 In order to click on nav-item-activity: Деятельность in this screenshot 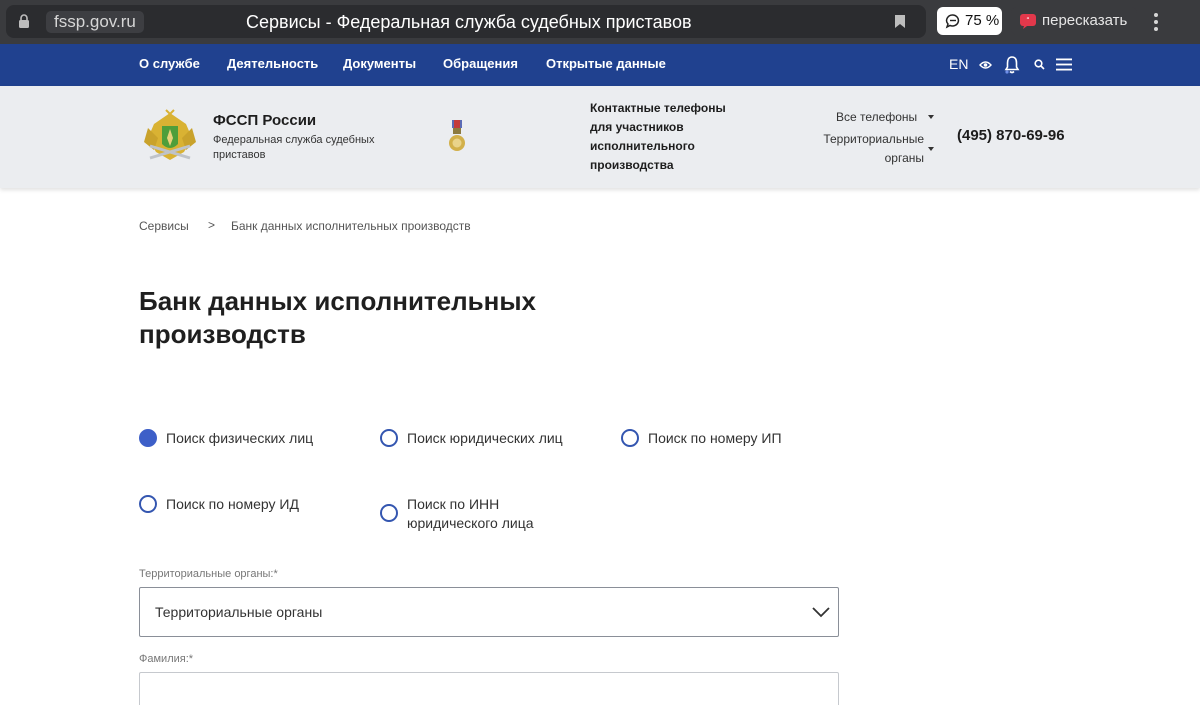, I will do `click(272, 64)`.